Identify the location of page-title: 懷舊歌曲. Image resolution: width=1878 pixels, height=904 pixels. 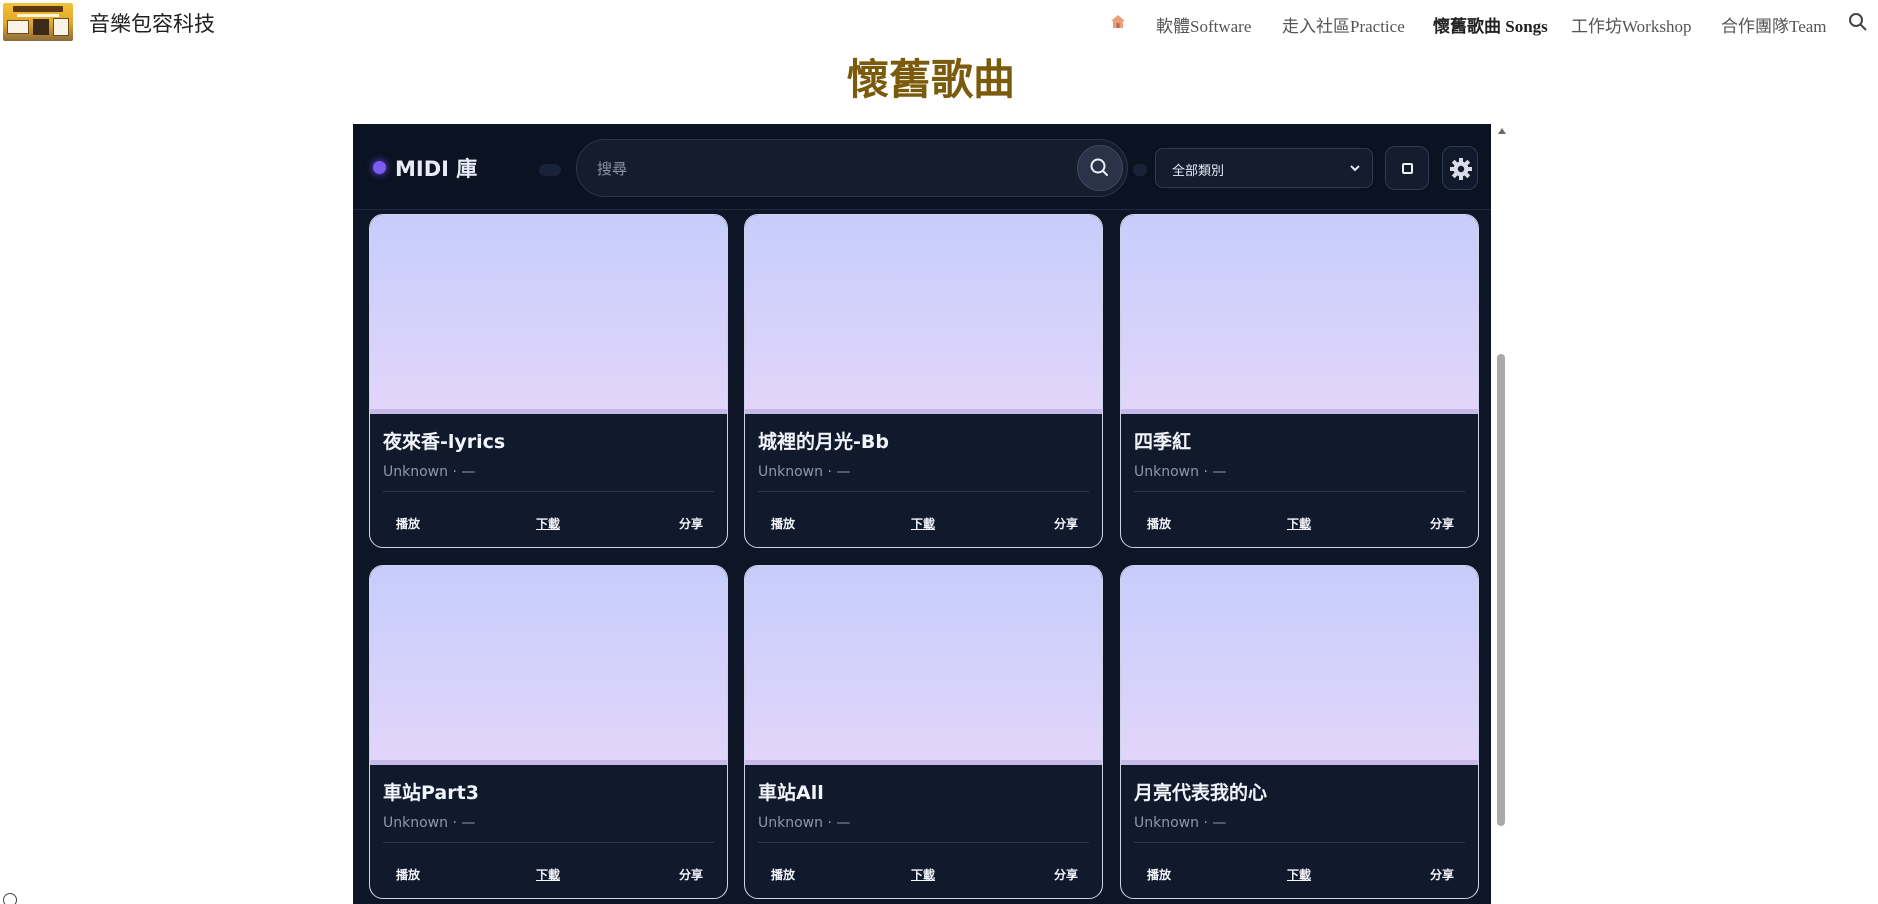
(930, 79).